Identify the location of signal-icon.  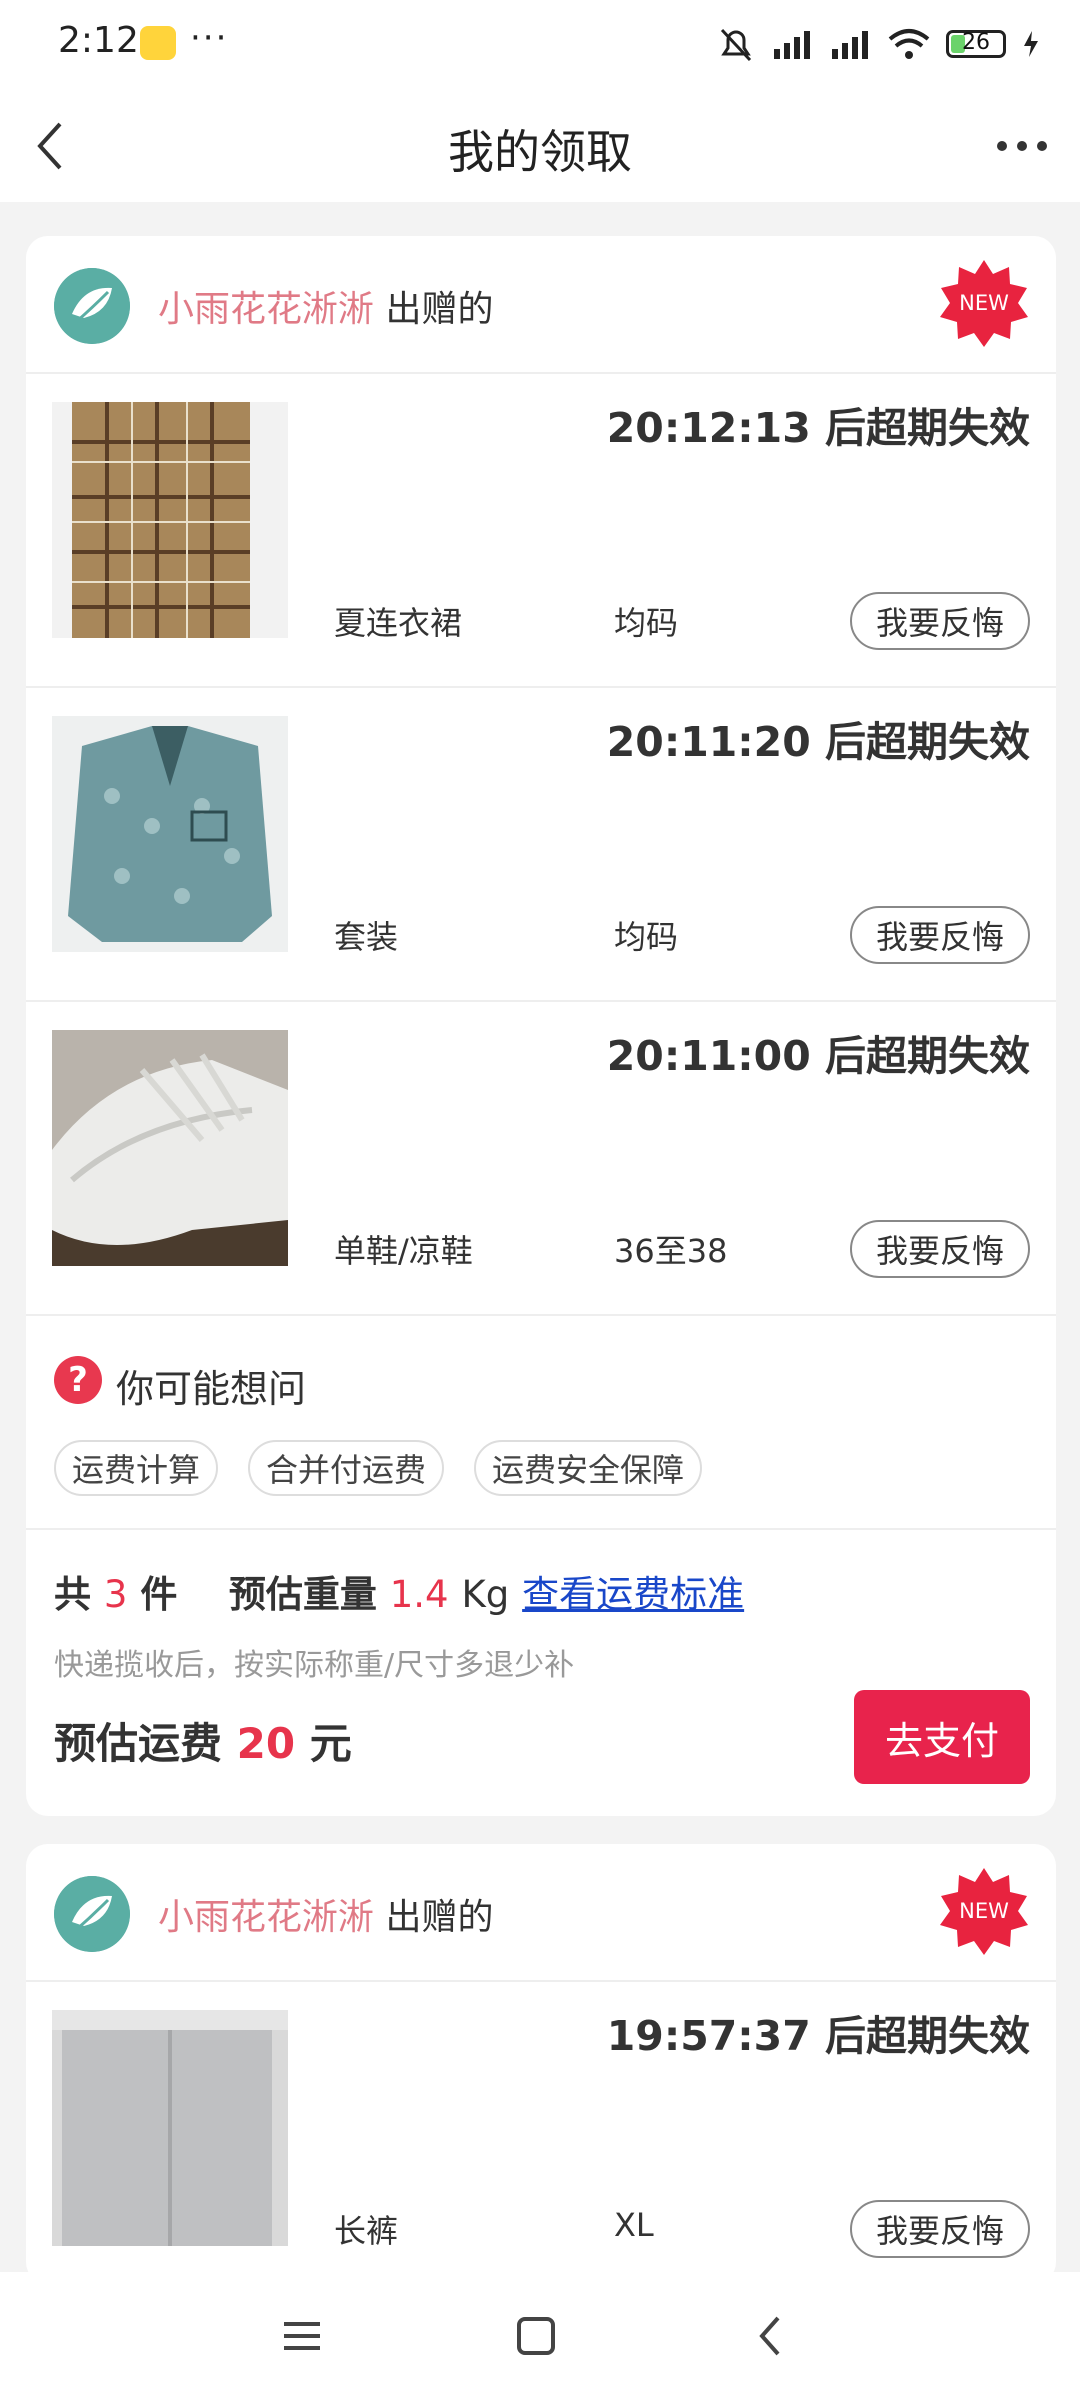
(792, 45).